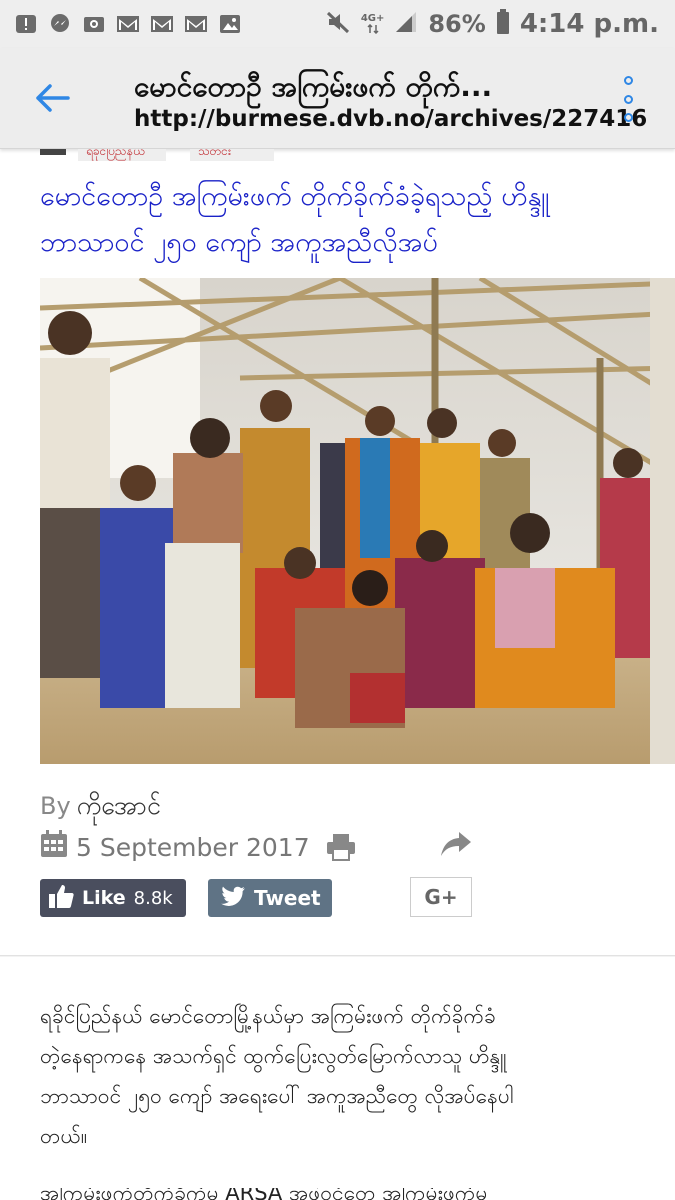  I want to click on category-label: ရခိုင်ပြည်နယ်, so click(115, 153).